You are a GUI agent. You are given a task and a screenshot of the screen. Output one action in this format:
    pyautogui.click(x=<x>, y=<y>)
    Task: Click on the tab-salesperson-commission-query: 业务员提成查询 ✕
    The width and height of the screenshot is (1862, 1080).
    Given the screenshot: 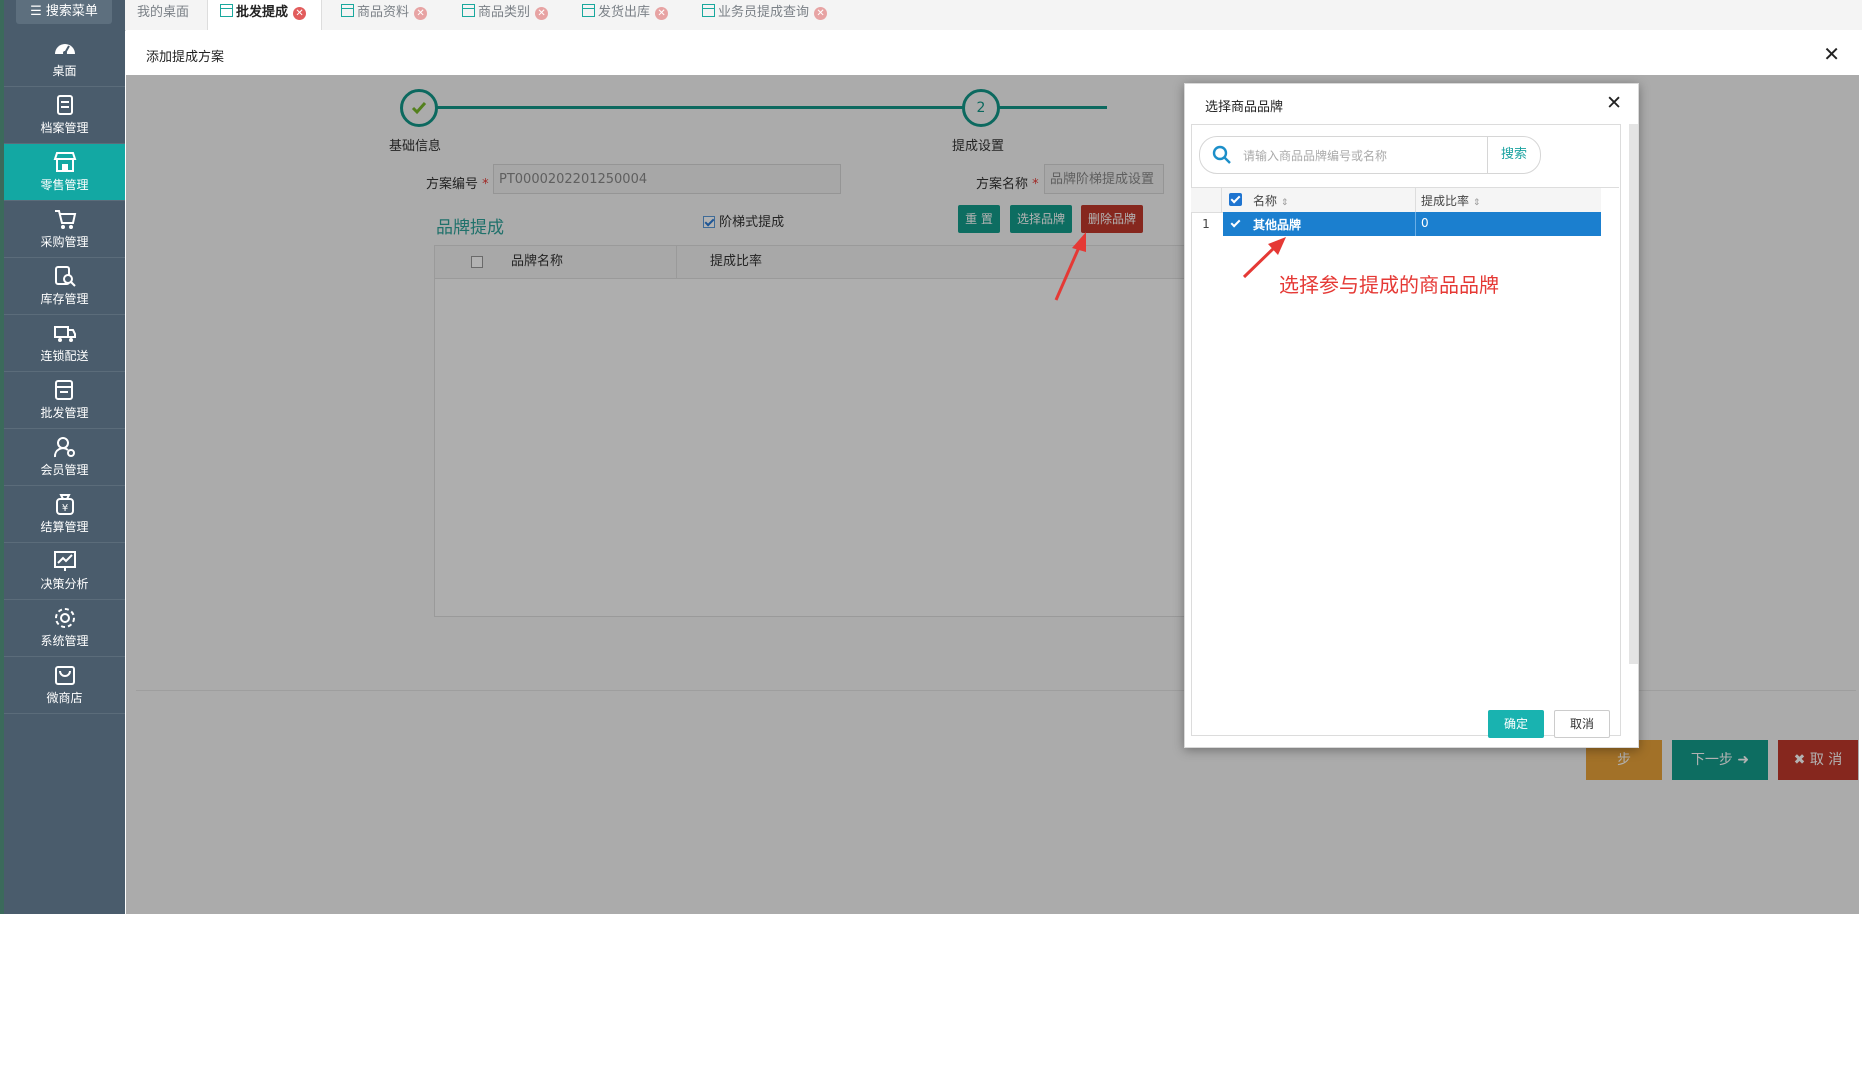 What is the action you would take?
    pyautogui.click(x=772, y=15)
    